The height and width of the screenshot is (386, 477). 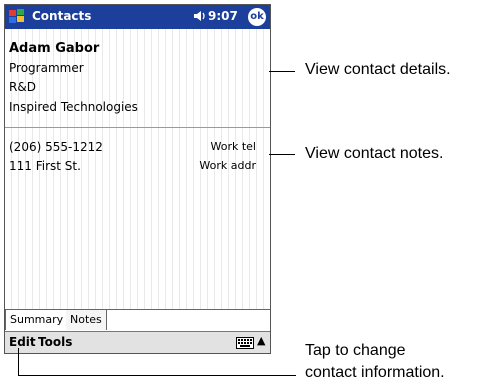 I want to click on title-bar: Contacts 9:07 ok, so click(x=137, y=17).